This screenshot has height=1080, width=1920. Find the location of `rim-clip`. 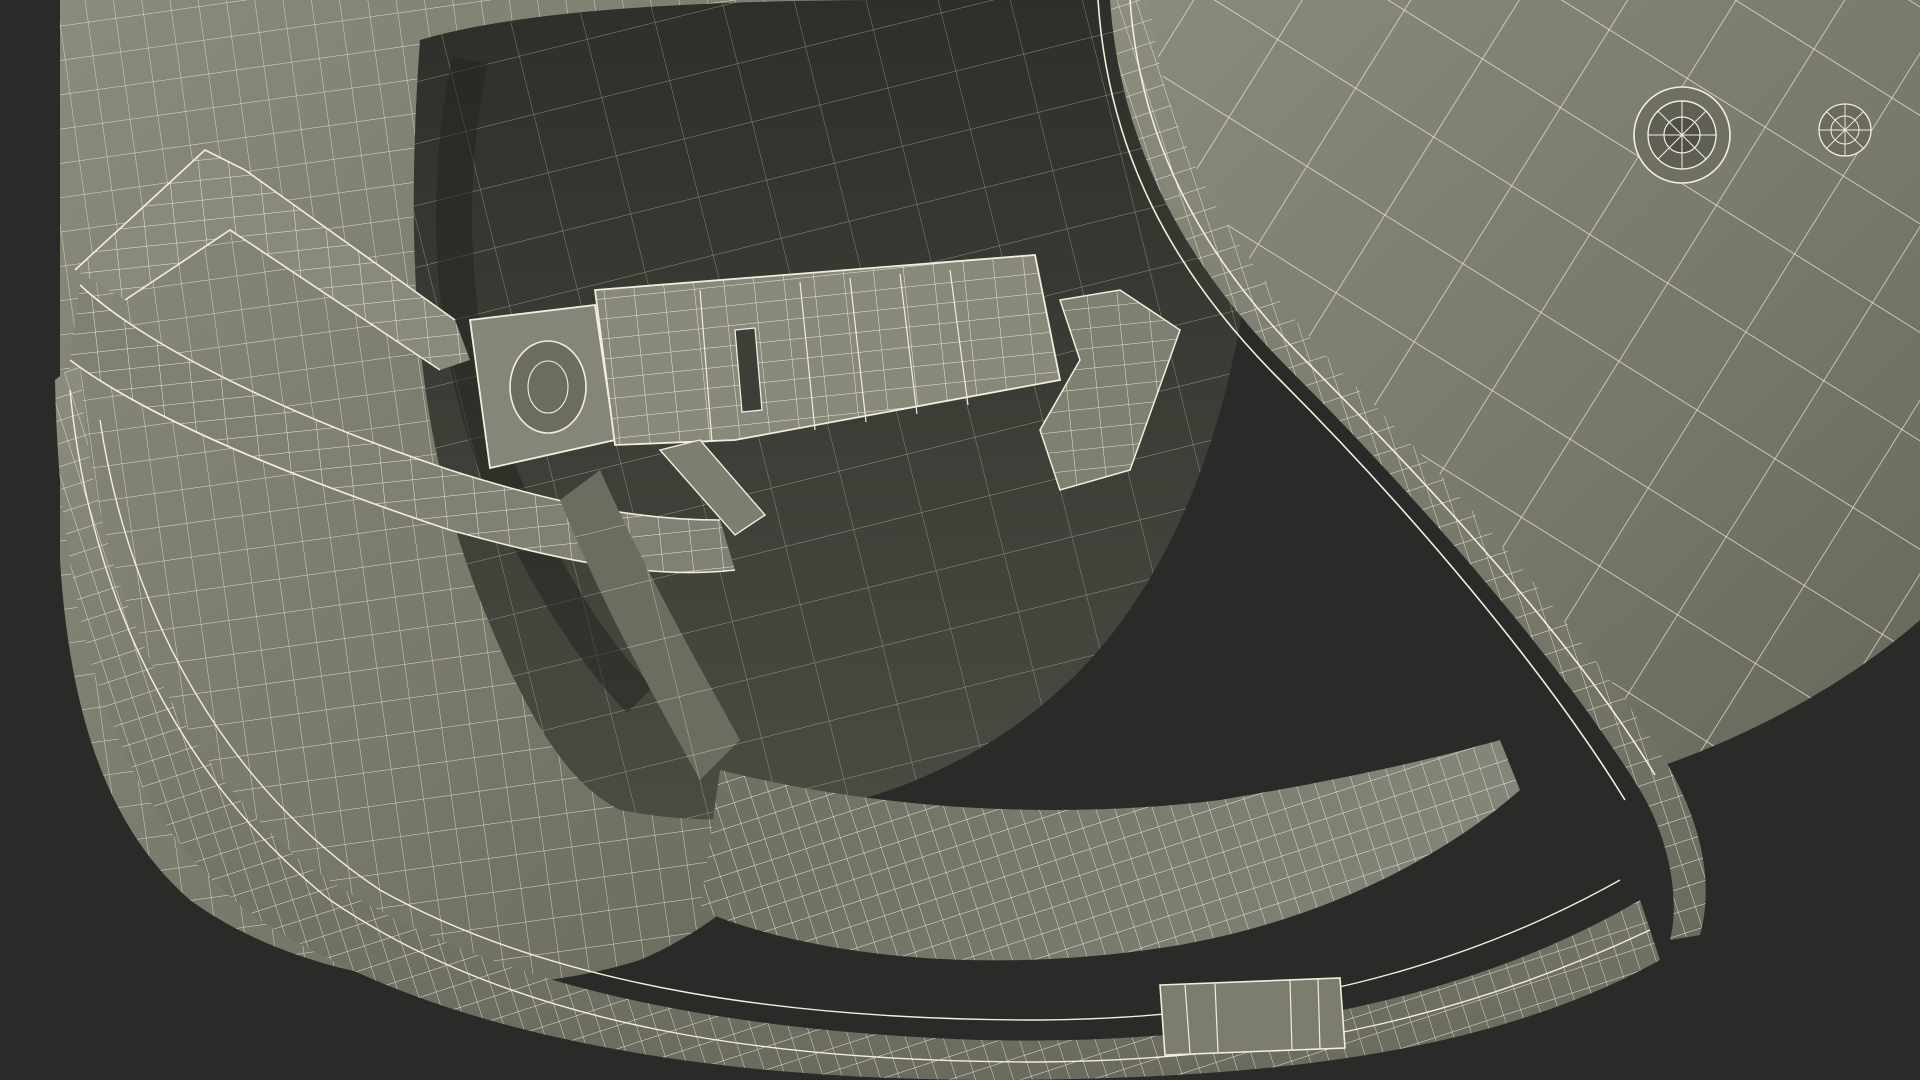

rim-clip is located at coordinates (1252, 1016).